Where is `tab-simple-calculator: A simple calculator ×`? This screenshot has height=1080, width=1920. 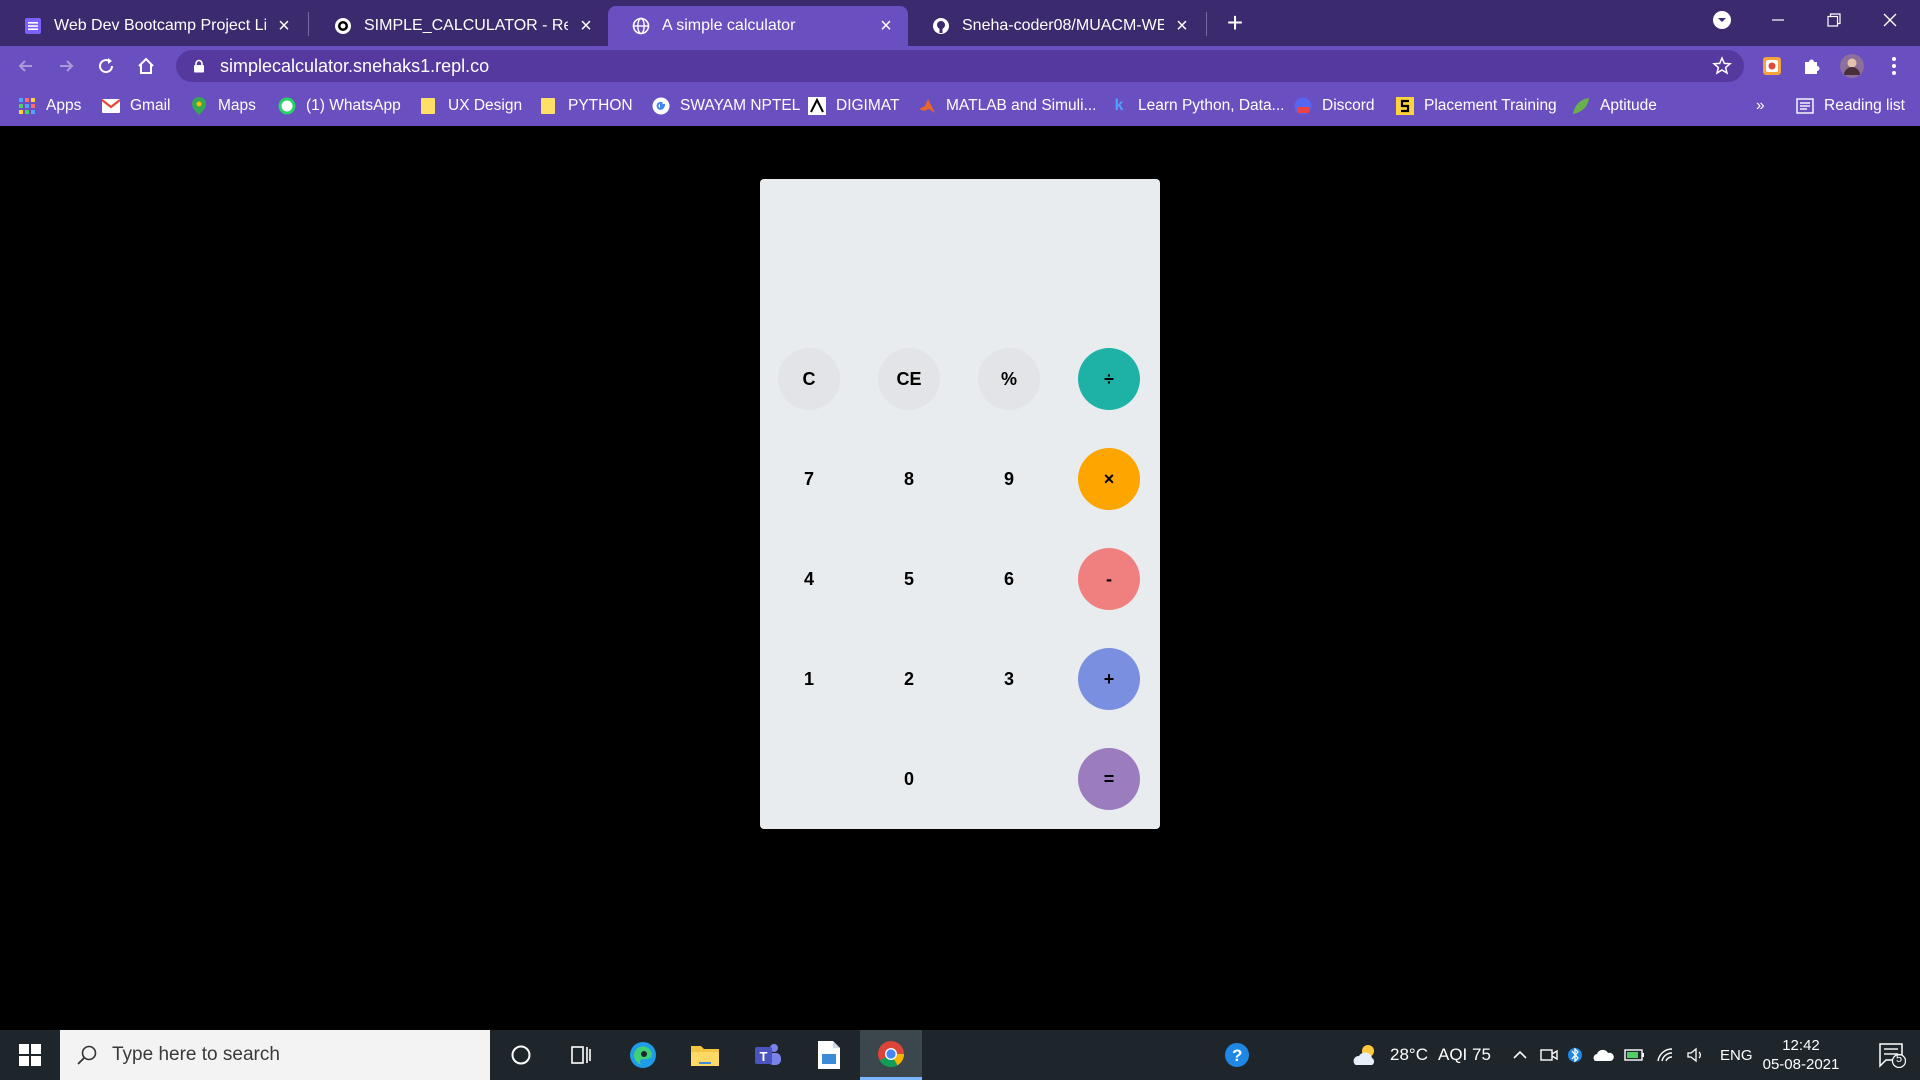
tab-simple-calculator: A simple calculator × is located at coordinates (758, 26).